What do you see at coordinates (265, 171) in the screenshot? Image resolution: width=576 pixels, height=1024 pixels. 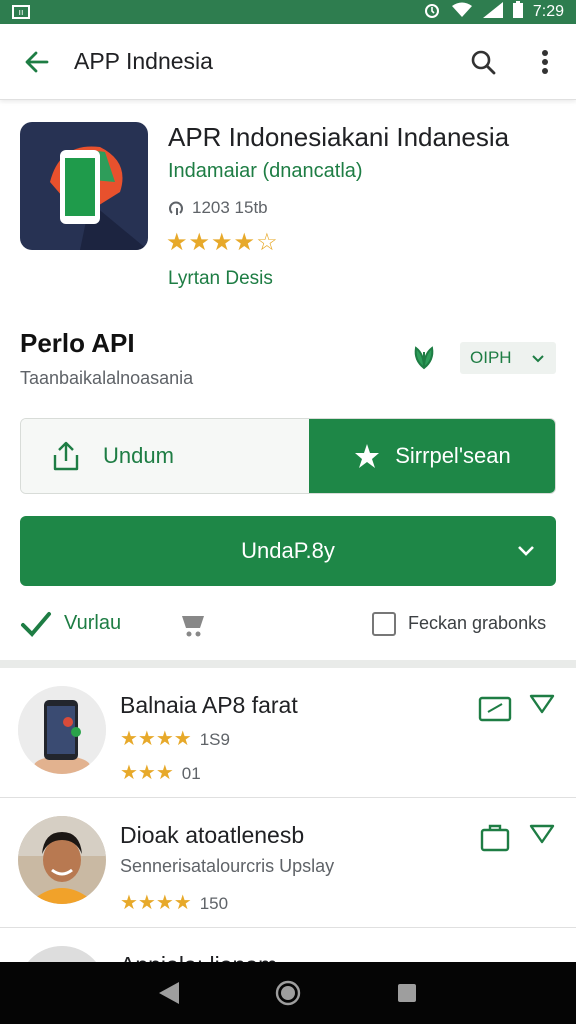 I see `app-developer: Indamaiar (dnancatla)` at bounding box center [265, 171].